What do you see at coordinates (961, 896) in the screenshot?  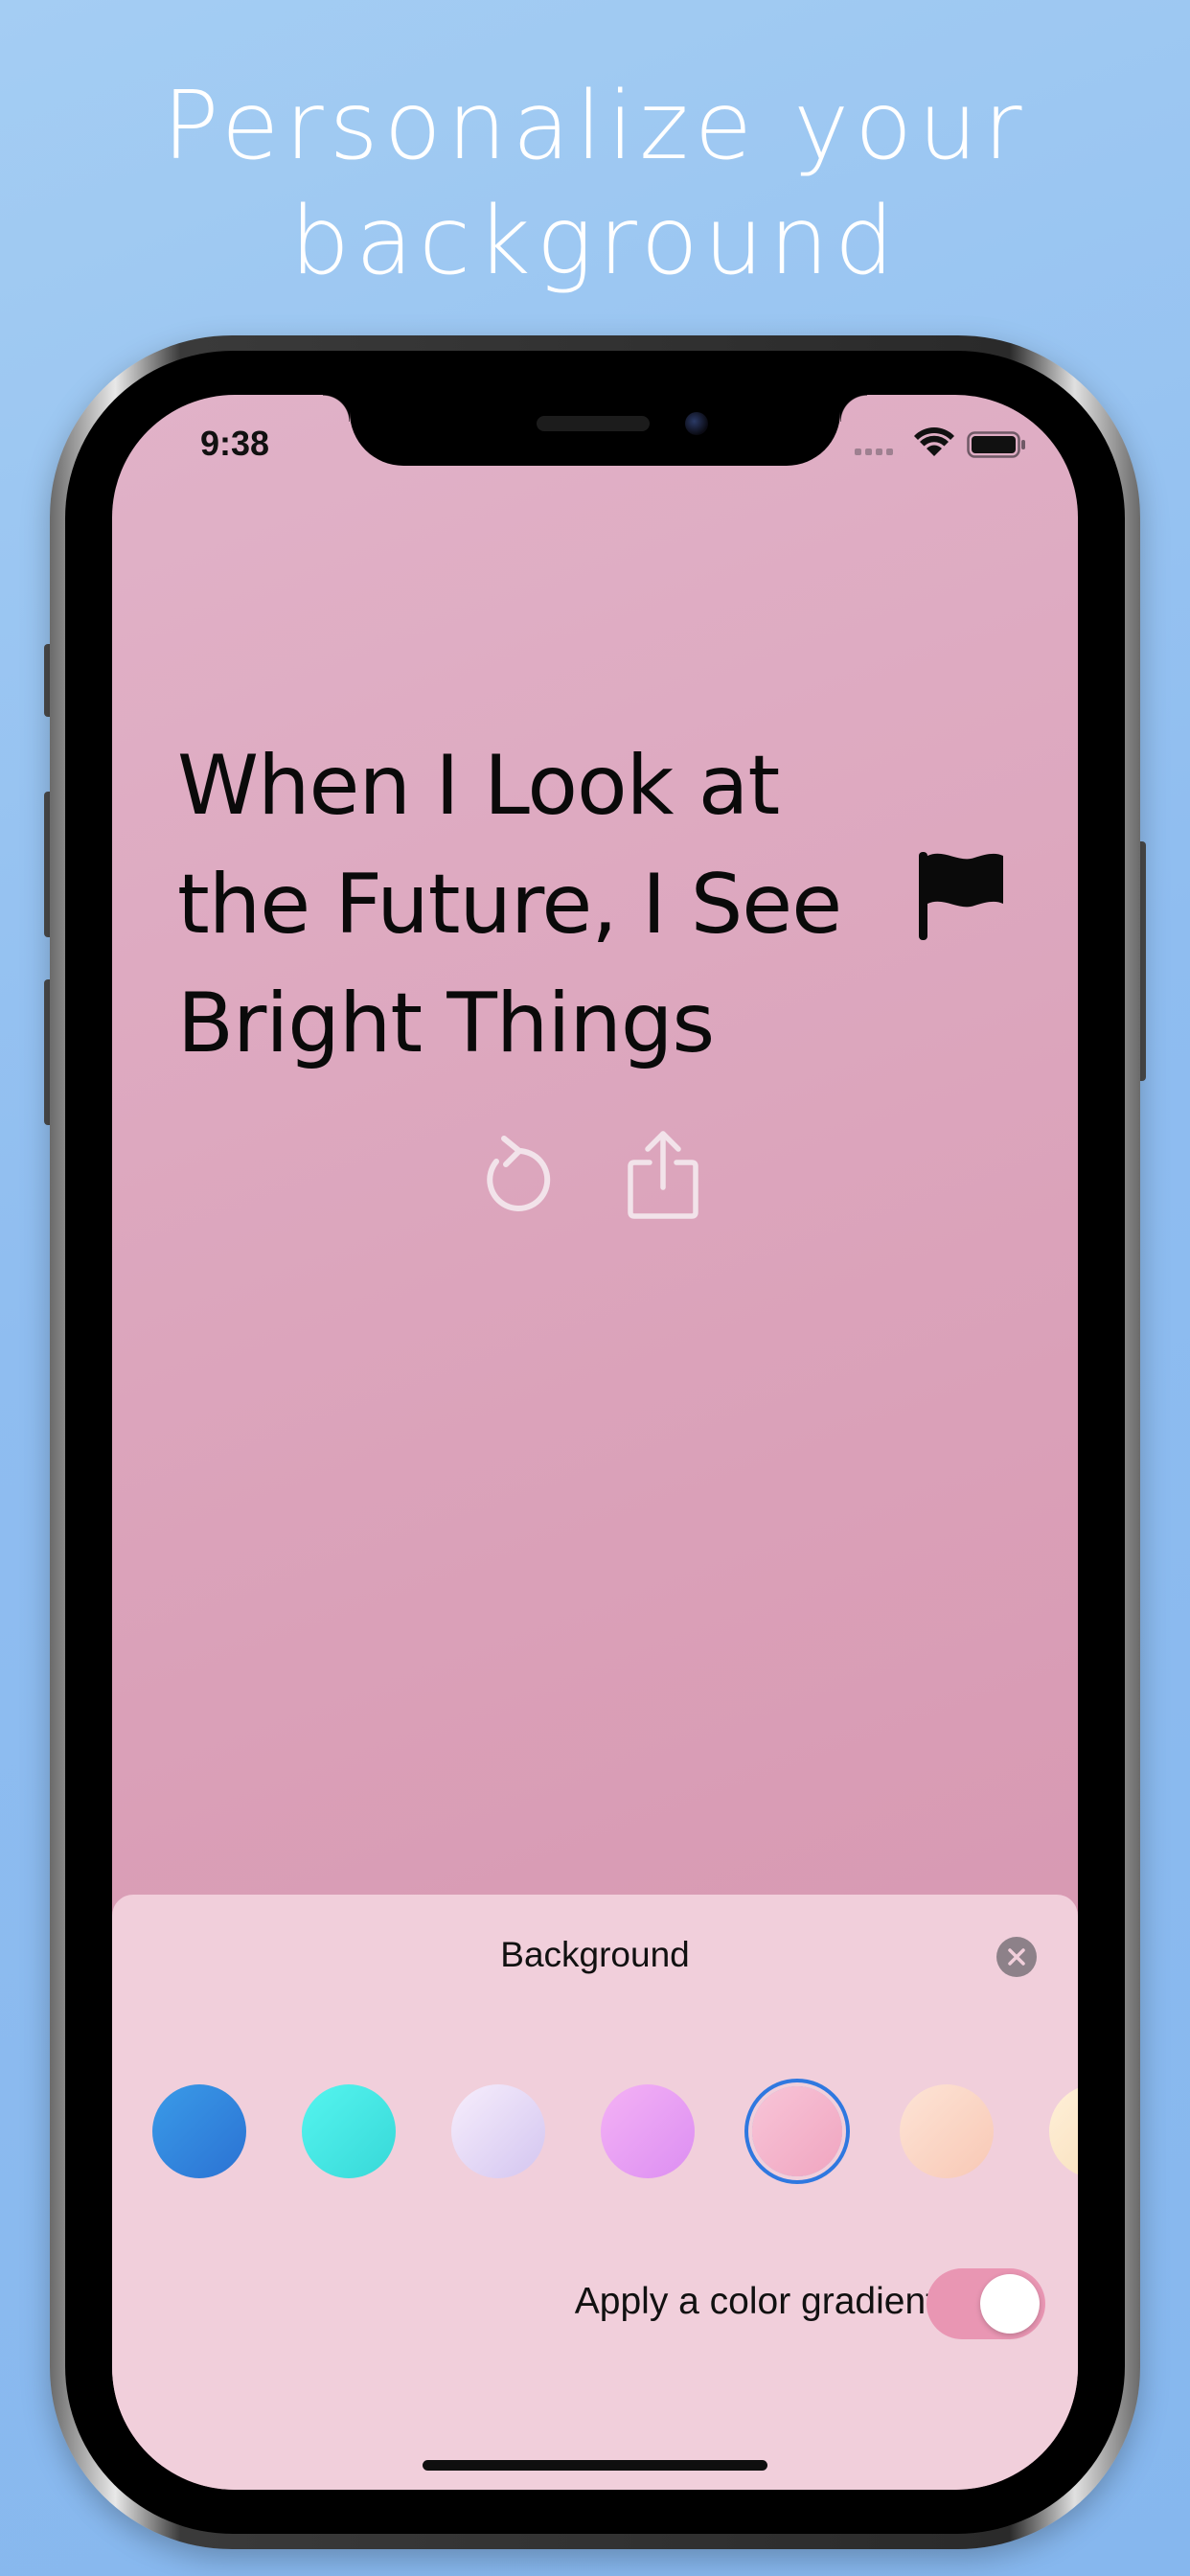 I see `flag-icon` at bounding box center [961, 896].